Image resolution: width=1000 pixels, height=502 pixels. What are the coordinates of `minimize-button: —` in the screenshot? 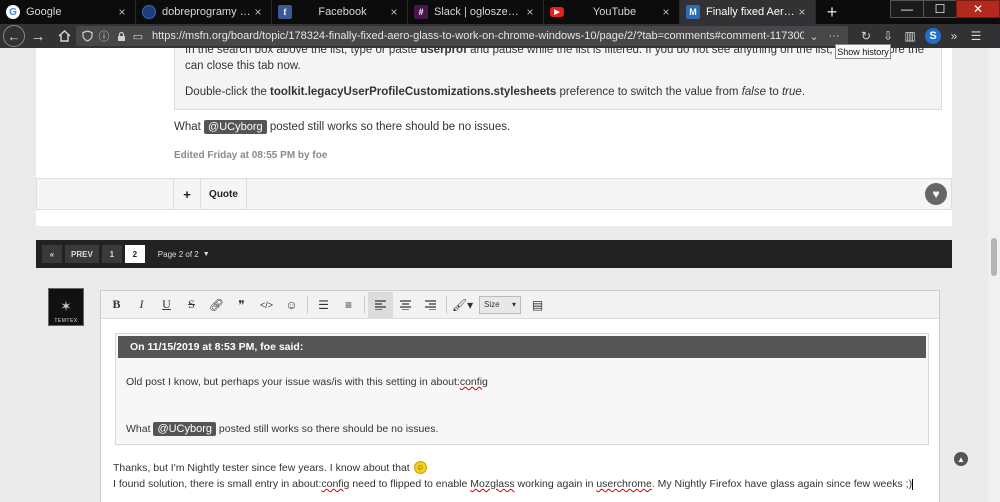 It's located at (907, 9).